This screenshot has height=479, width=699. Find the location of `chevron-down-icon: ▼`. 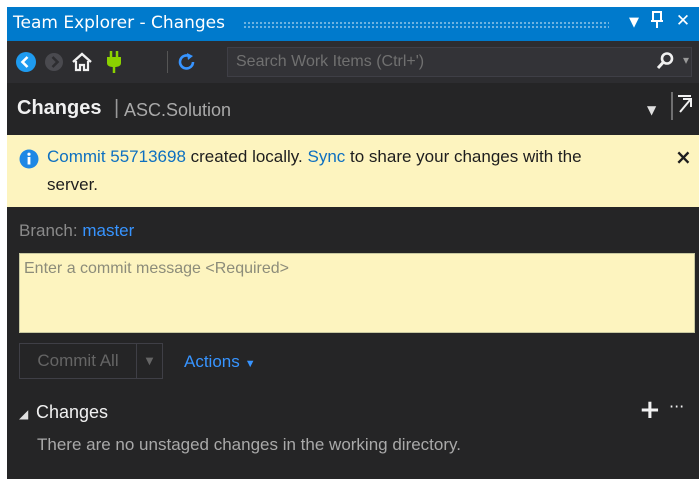

chevron-down-icon: ▼ is located at coordinates (250, 364).